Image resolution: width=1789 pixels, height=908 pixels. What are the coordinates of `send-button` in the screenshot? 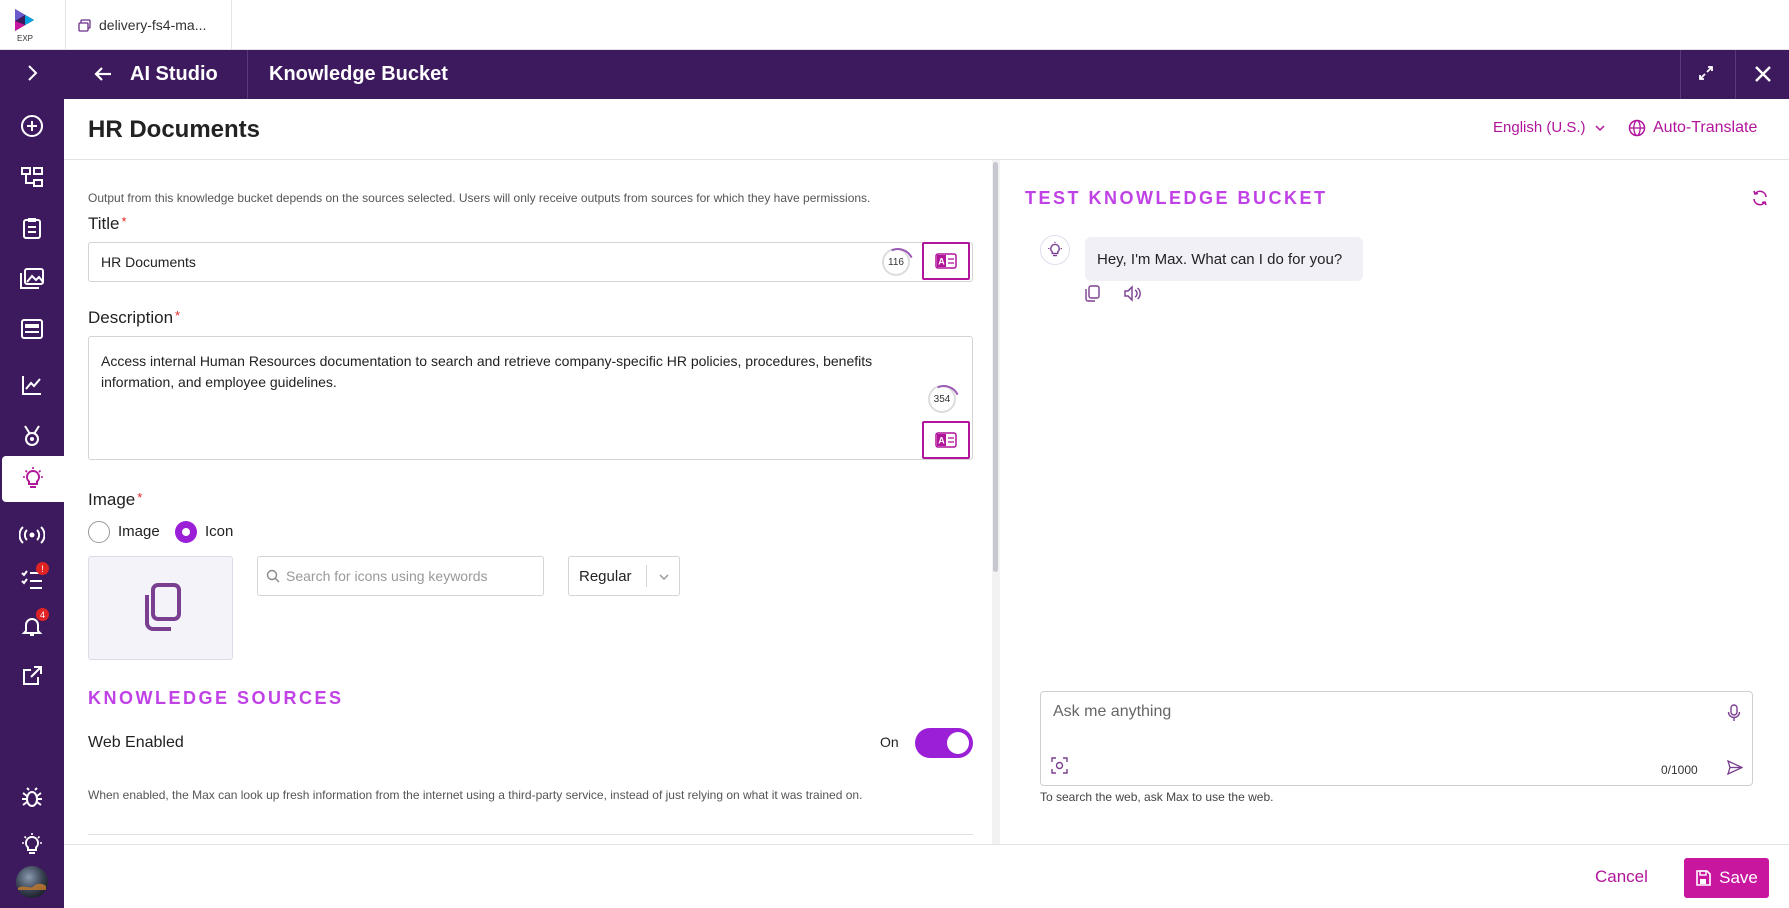 It's located at (1735, 769).